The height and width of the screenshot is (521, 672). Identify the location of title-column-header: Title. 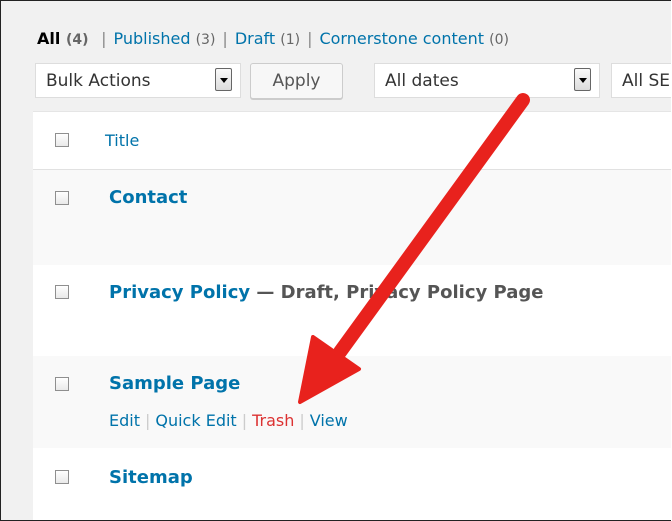
(122, 140).